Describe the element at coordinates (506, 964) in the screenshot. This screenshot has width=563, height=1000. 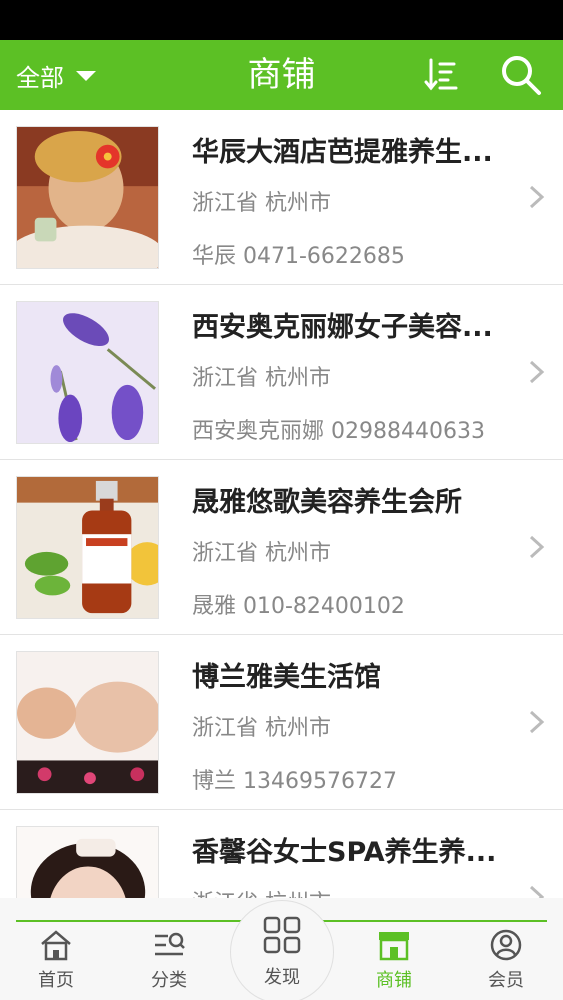
I see `tab-member: 会员` at that location.